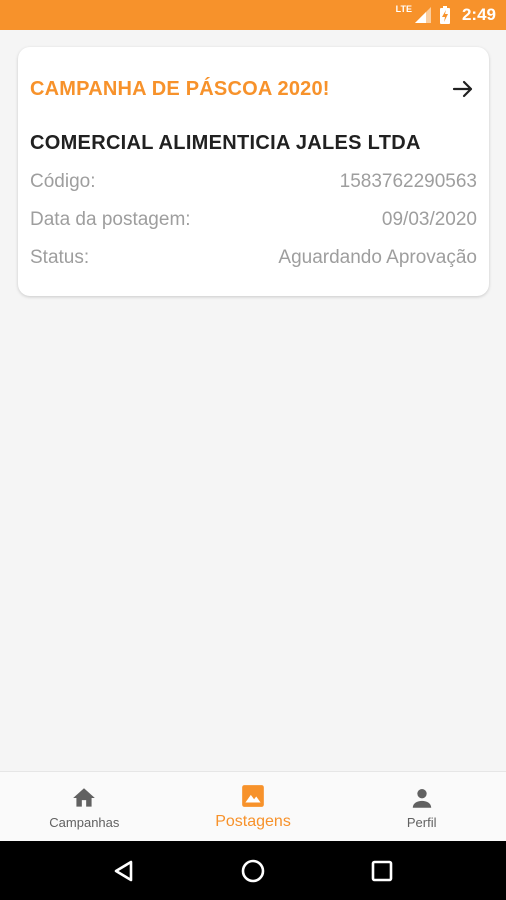 Image resolution: width=506 pixels, height=900 pixels. What do you see at coordinates (403, 9) in the screenshot?
I see `network-type: LTE` at bounding box center [403, 9].